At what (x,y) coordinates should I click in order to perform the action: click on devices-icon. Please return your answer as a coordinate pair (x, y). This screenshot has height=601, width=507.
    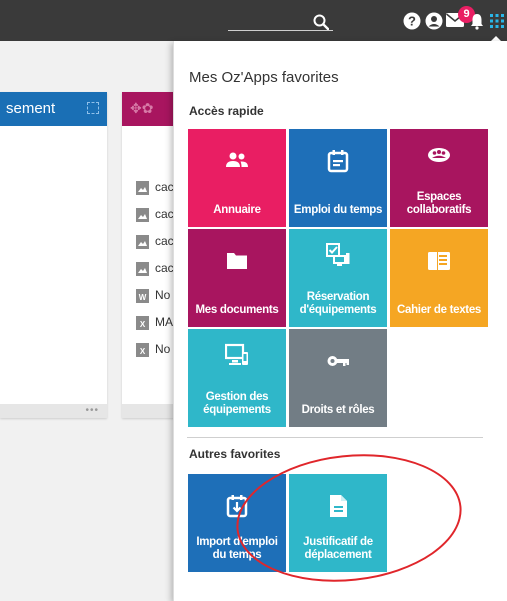
    Looking at the image, I should click on (236, 354).